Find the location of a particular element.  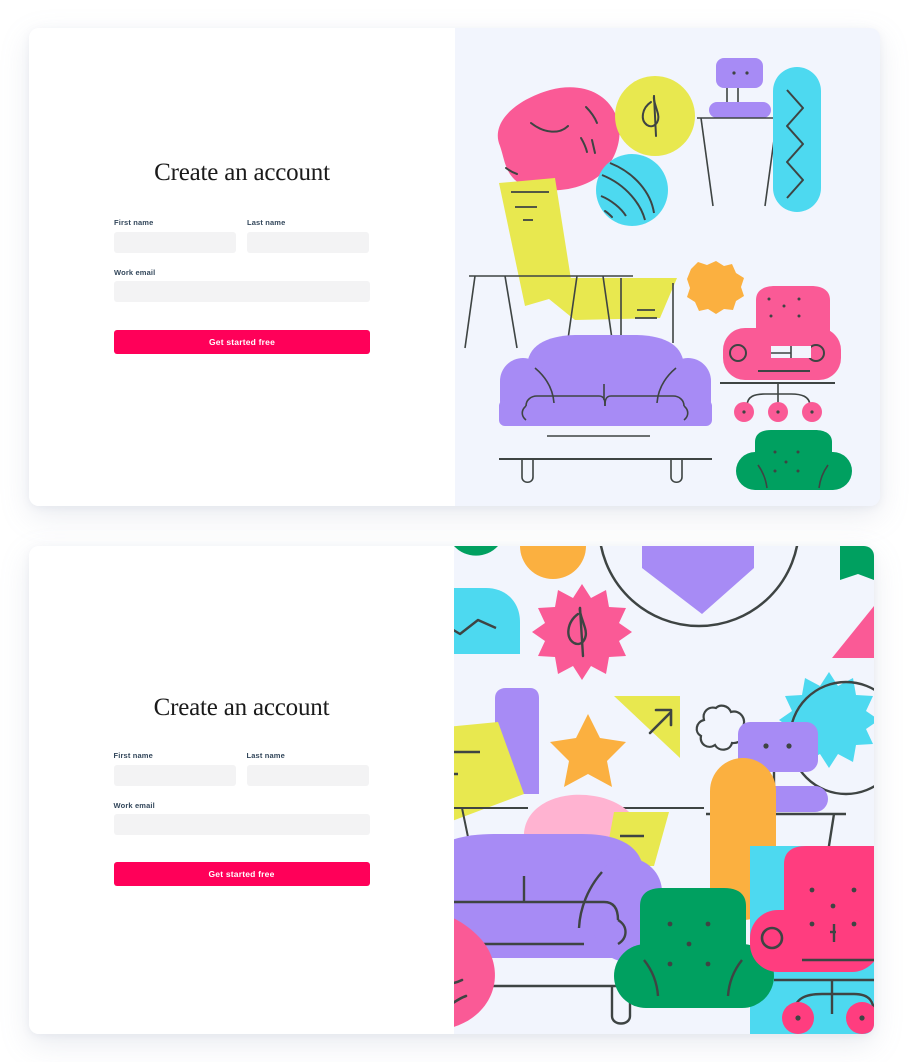

work-email-input is located at coordinates (242, 291).